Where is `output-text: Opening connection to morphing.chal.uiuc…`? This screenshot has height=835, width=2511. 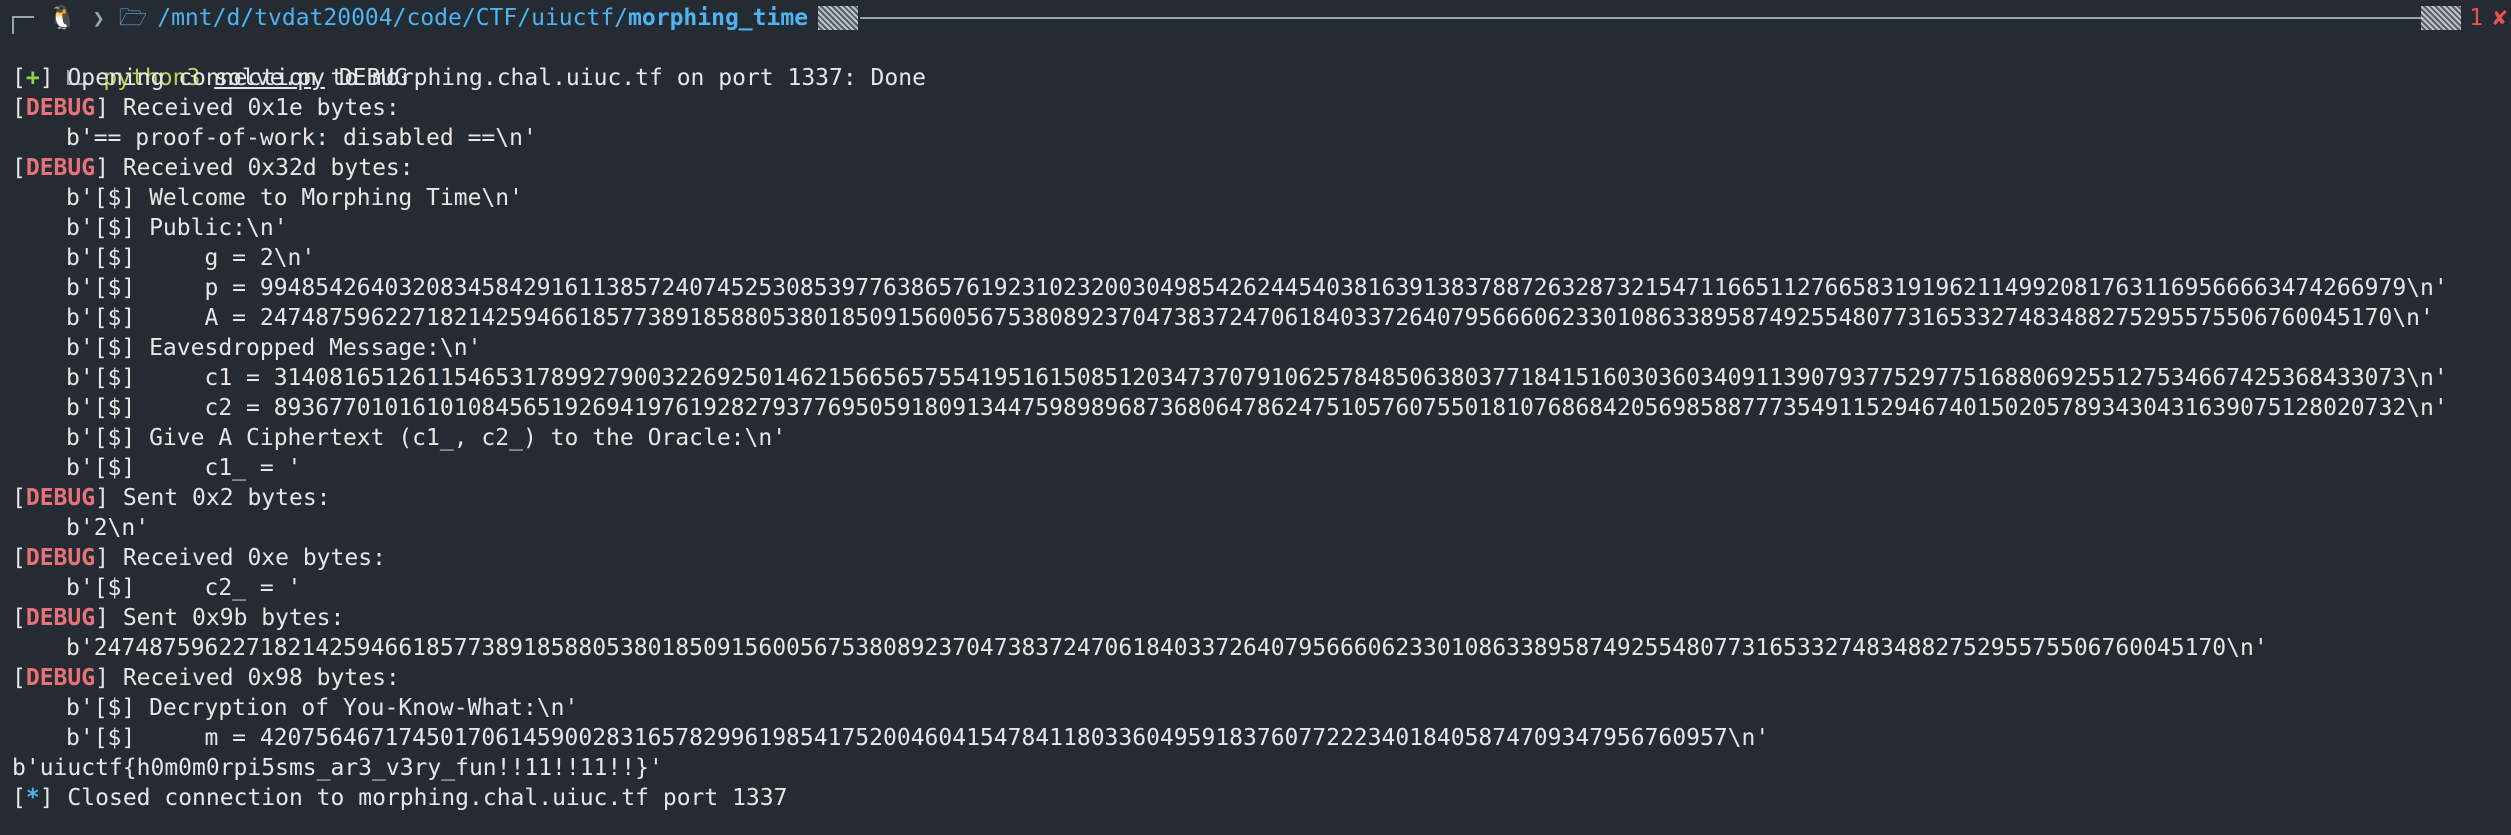
output-text: Opening connection to morphing.chal.uiuc… is located at coordinates (489, 78).